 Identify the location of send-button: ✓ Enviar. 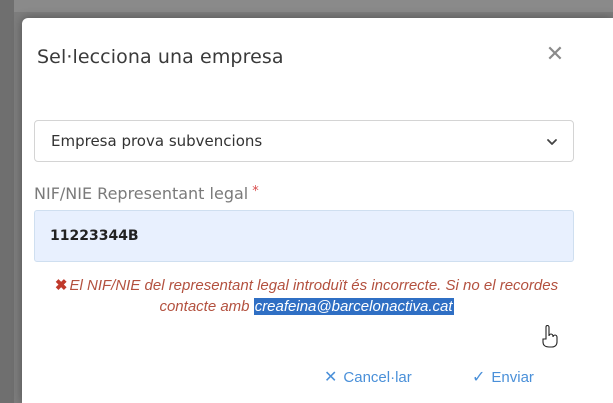
(503, 377).